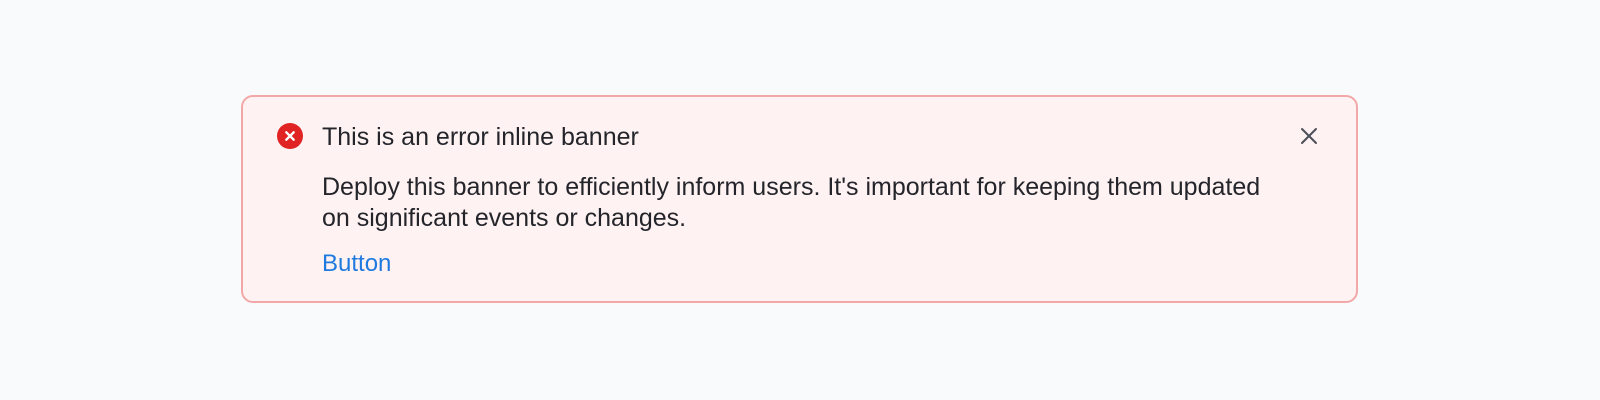 Image resolution: width=1600 pixels, height=400 pixels. What do you see at coordinates (480, 137) in the screenshot?
I see `banner-title: This is an error inline banner` at bounding box center [480, 137].